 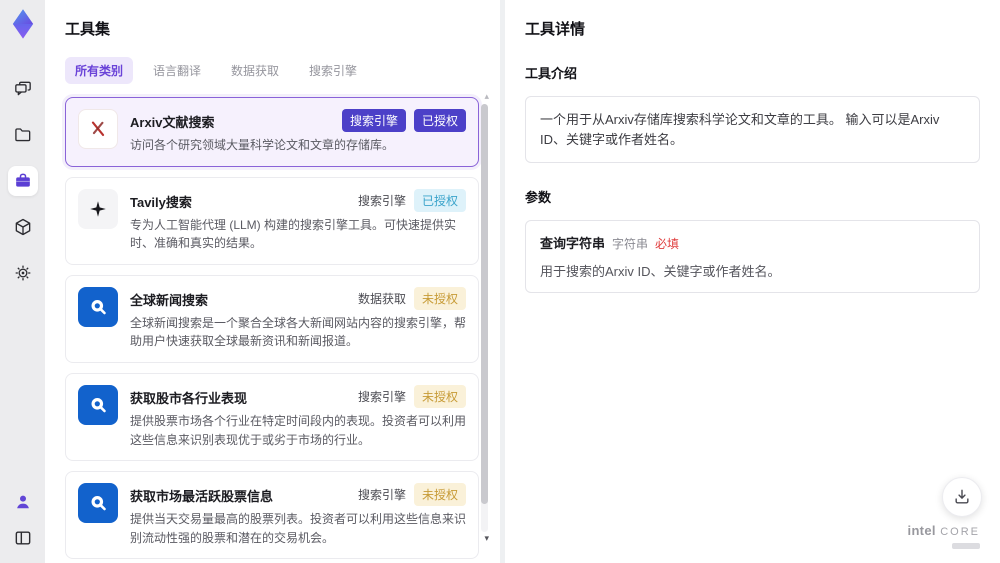 I want to click on user-icon, so click(x=23, y=502).